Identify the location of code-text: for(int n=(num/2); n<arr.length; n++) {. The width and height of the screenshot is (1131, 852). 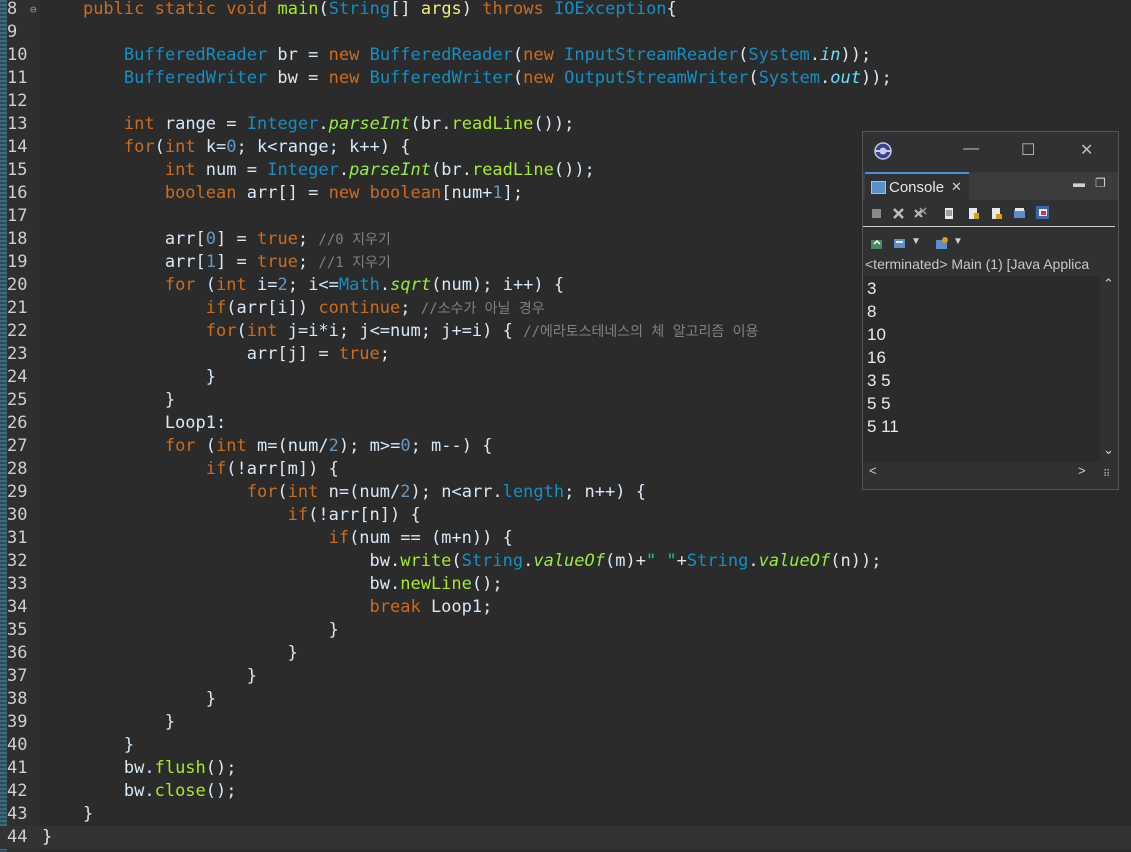
(446, 492).